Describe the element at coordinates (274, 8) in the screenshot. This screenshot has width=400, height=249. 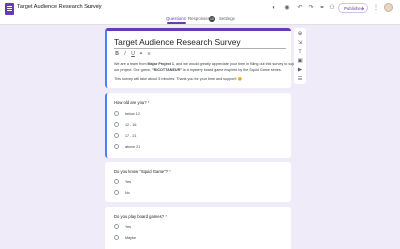
I see `palette-icon: ◐` at that location.